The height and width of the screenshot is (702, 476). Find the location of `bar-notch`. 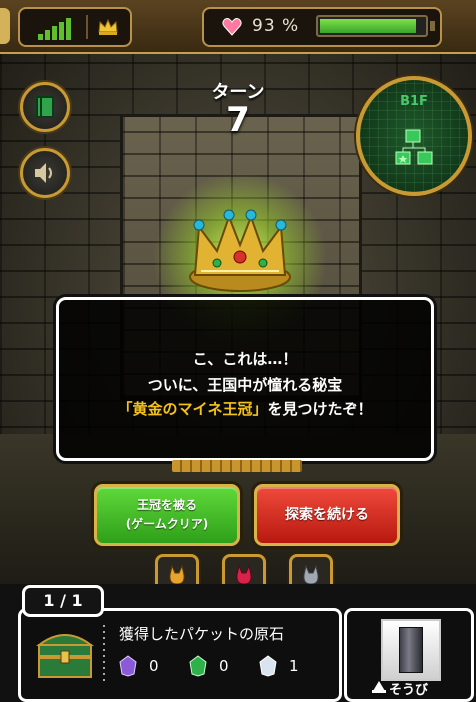

bar-notch is located at coordinates (5, 26).